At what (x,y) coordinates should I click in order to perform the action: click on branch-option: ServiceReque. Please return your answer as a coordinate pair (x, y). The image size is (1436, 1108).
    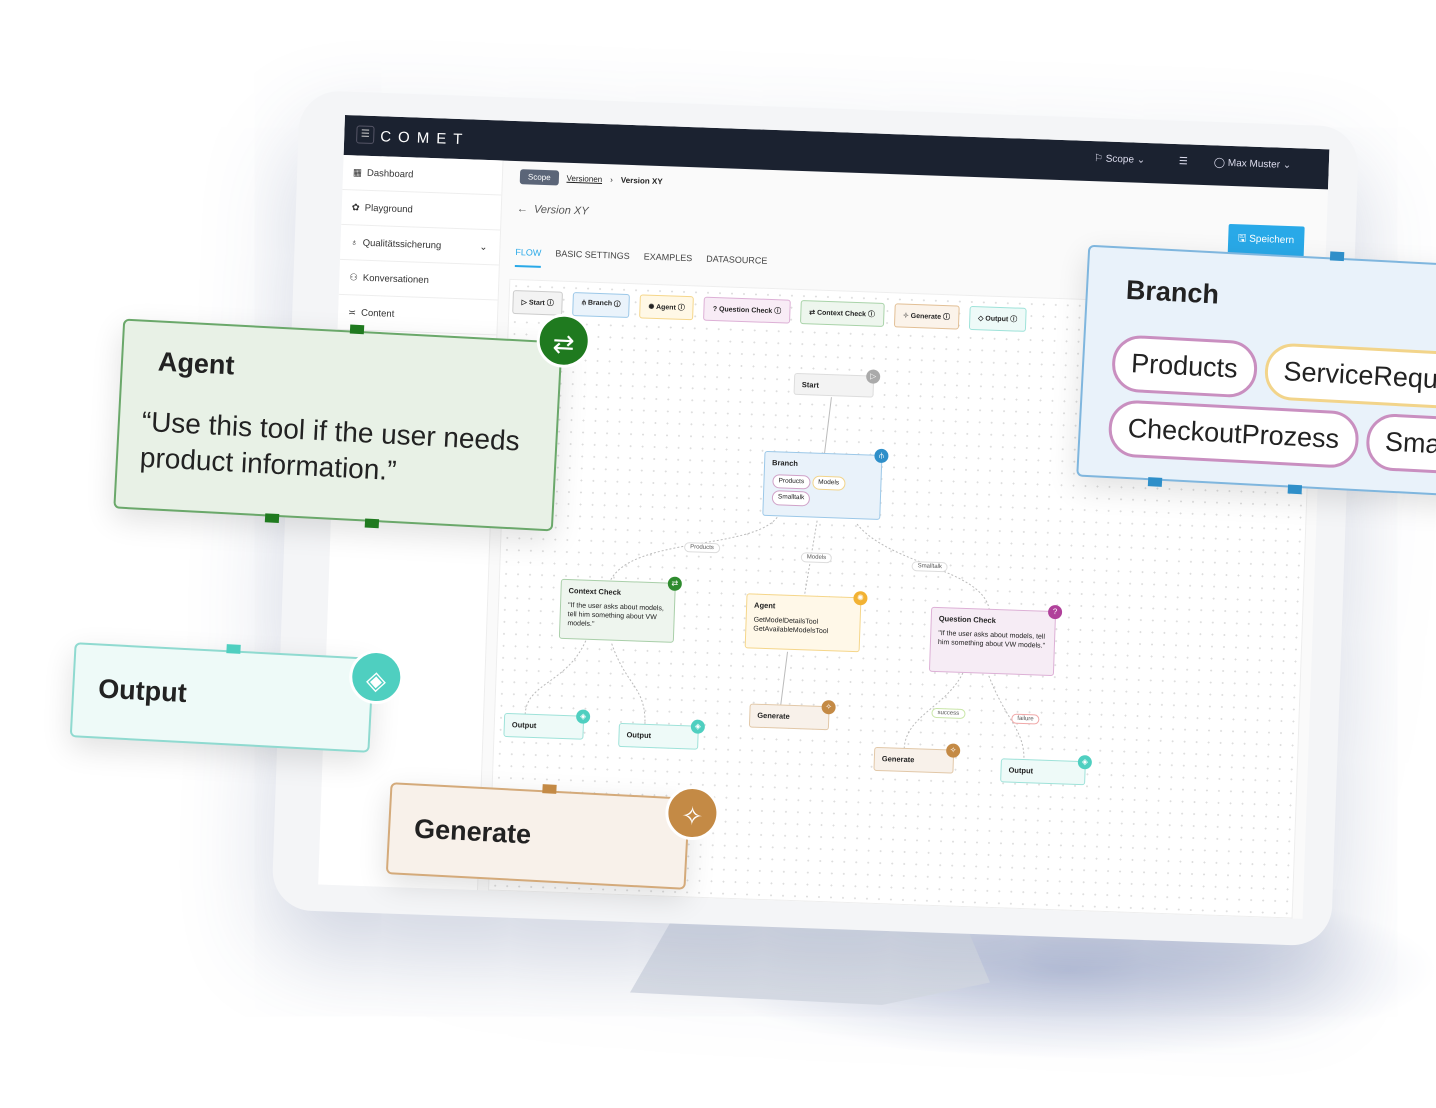
    Looking at the image, I should click on (1349, 376).